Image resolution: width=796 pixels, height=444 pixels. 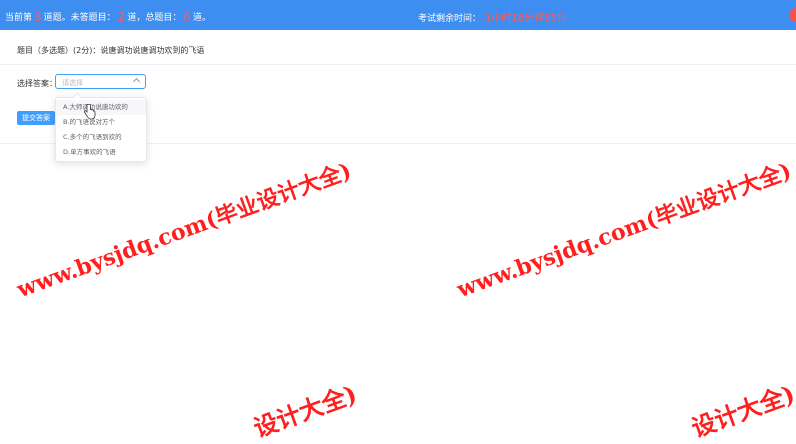 What do you see at coordinates (19, 18) in the screenshot?
I see `progress-current-prefix: 当前第` at bounding box center [19, 18].